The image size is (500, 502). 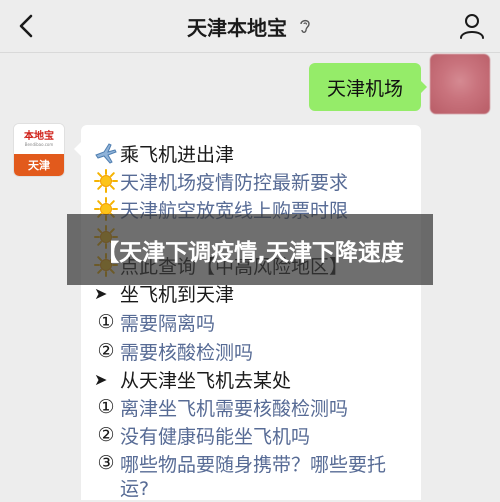 I want to click on title-bar: 天津本地宝, so click(x=250, y=26).